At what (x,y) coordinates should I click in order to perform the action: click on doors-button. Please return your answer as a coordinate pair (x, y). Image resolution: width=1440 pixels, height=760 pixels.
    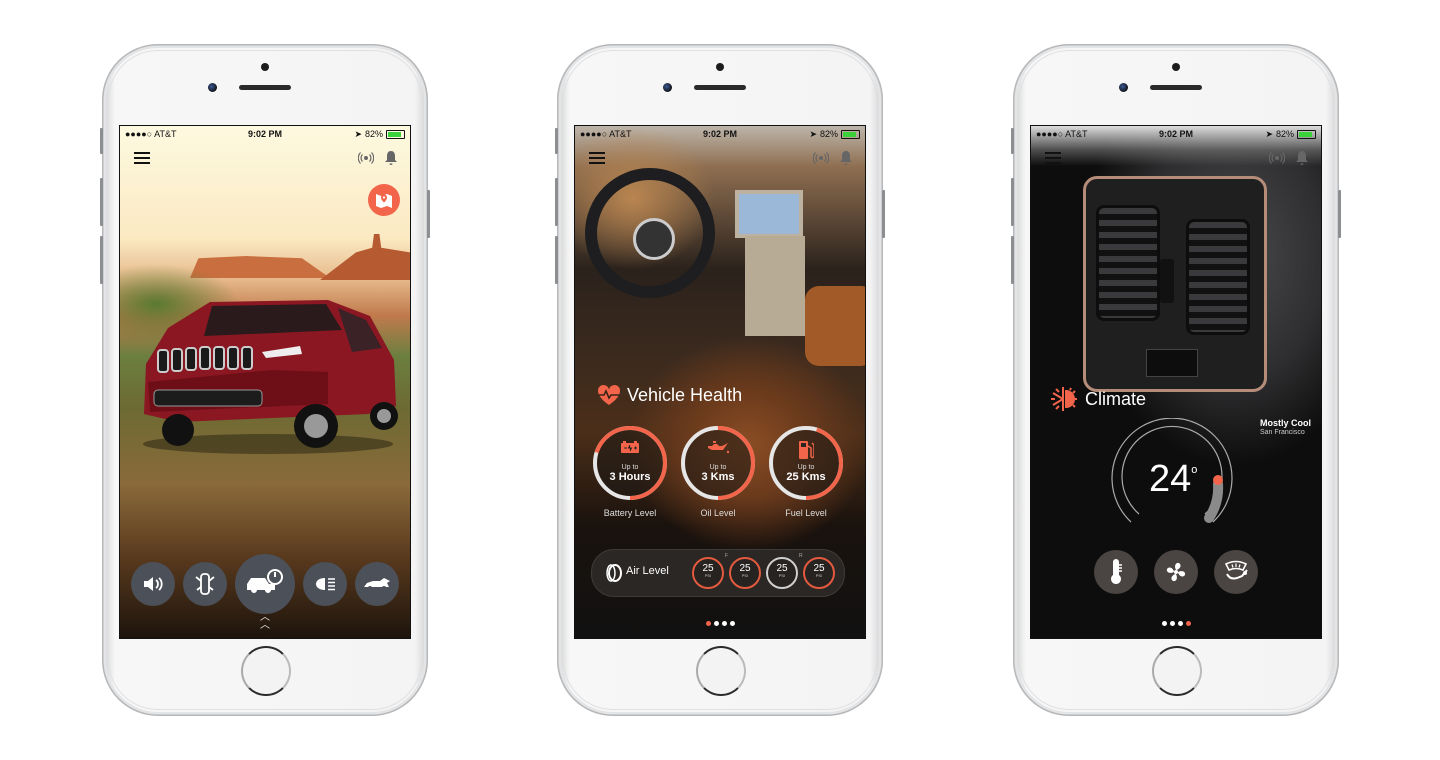
    Looking at the image, I should click on (205, 584).